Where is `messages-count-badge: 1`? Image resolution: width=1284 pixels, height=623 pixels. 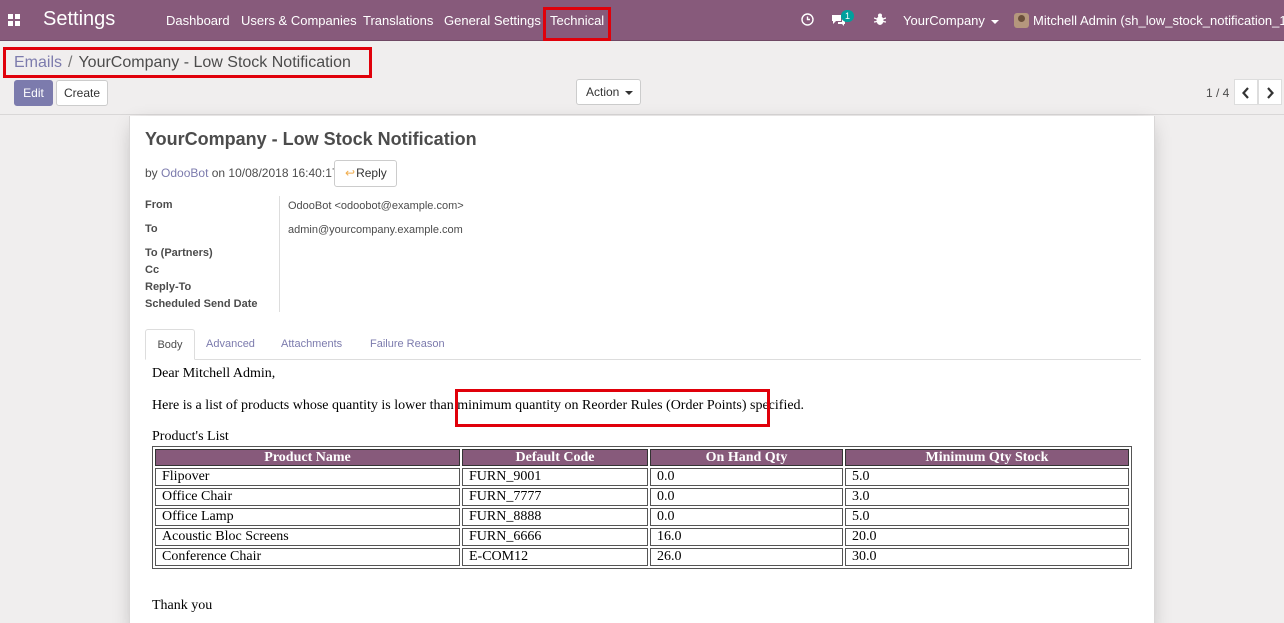
messages-count-badge: 1 is located at coordinates (848, 16).